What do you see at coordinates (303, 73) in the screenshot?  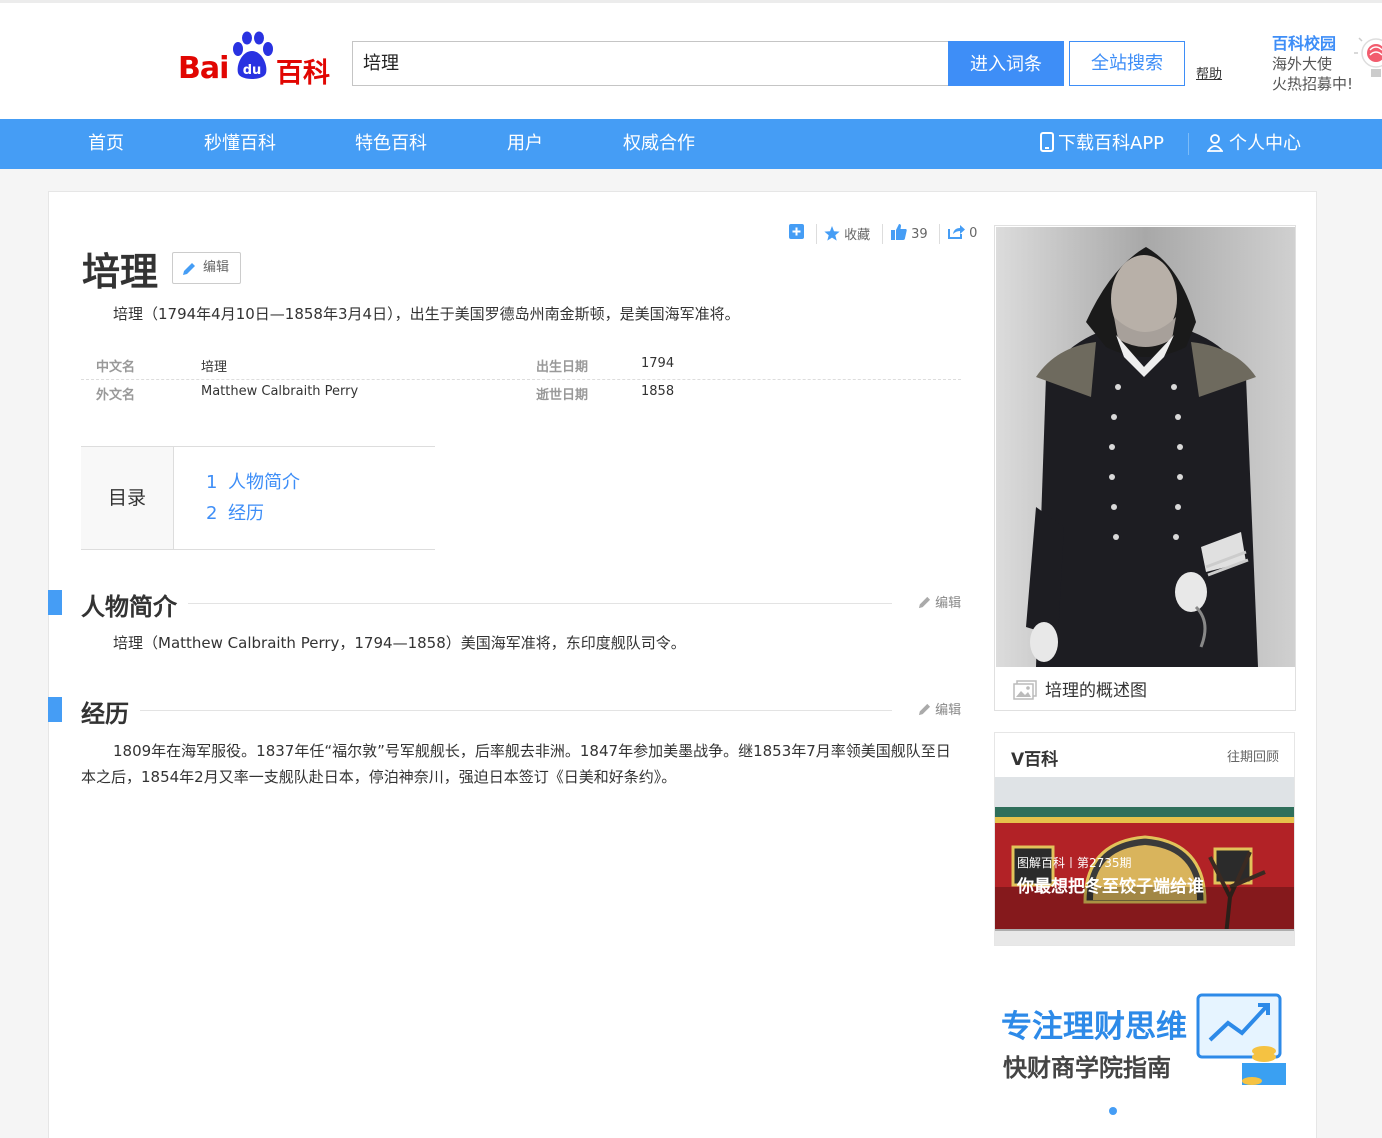 I see `logo-baike-text: 百科` at bounding box center [303, 73].